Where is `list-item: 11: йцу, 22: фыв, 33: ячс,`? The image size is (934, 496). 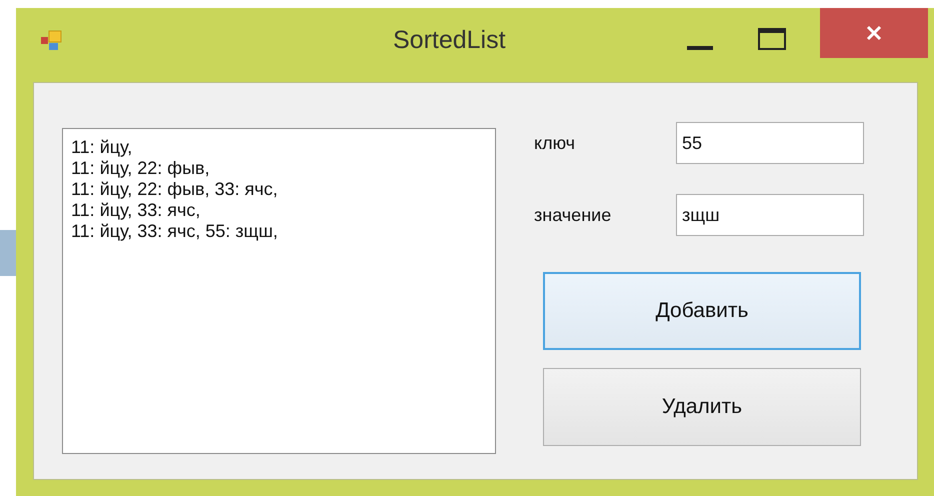
list-item: 11: йцу, 22: фыв, 33: ячс, is located at coordinates (174, 189).